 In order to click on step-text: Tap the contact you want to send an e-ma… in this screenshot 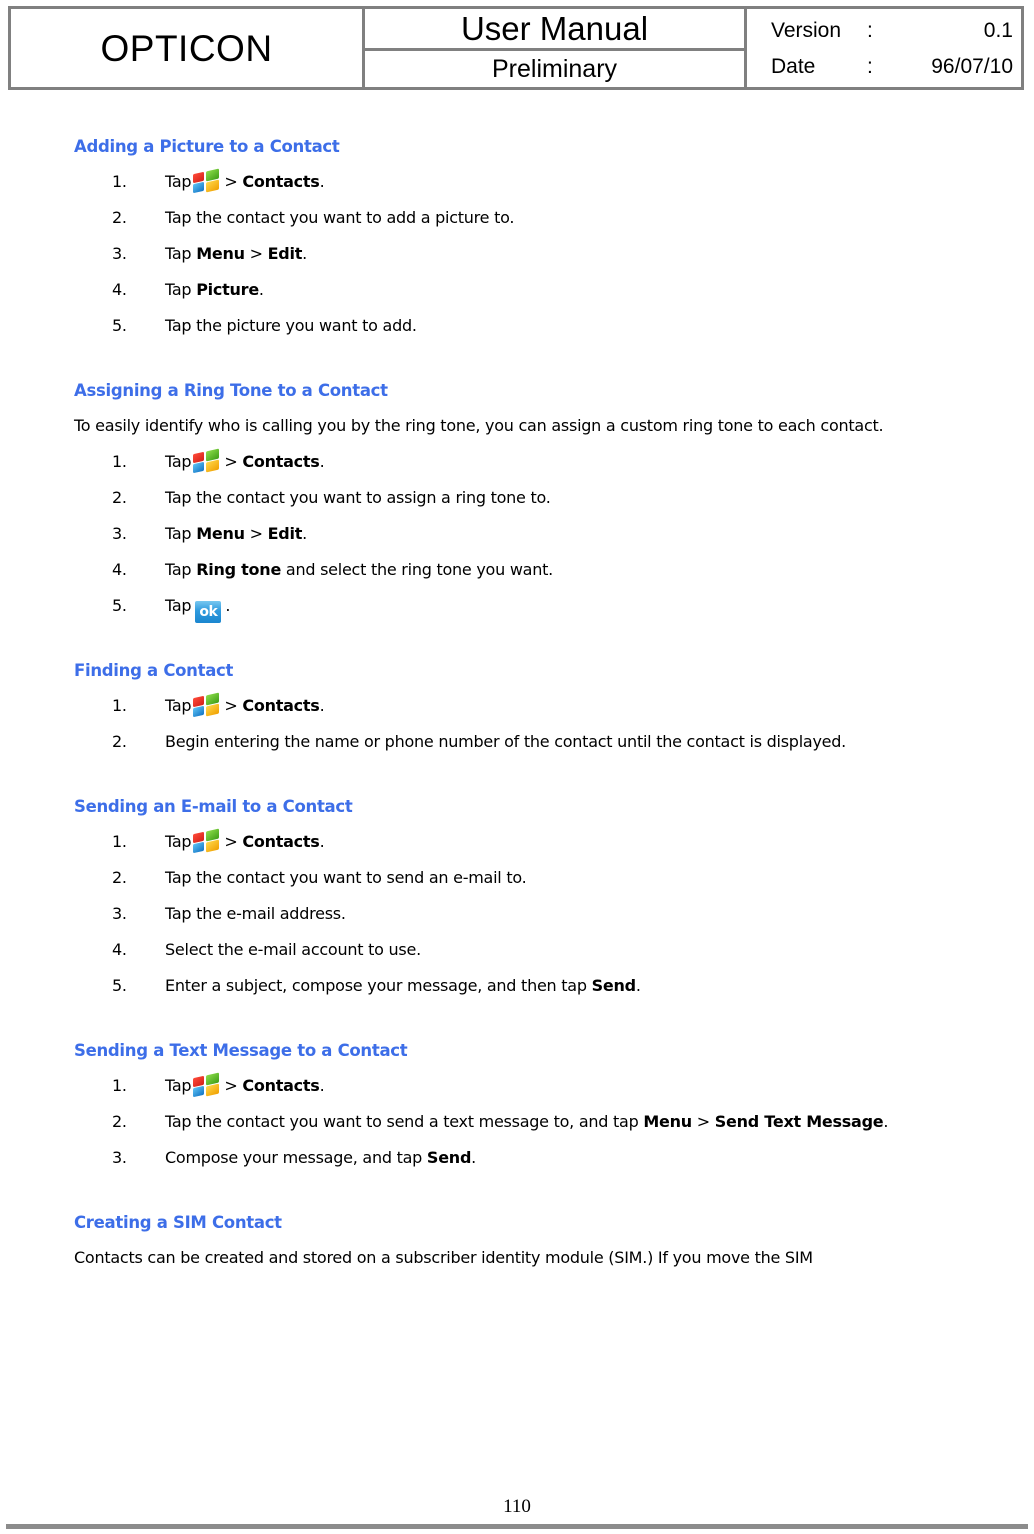, I will do `click(346, 877)`.